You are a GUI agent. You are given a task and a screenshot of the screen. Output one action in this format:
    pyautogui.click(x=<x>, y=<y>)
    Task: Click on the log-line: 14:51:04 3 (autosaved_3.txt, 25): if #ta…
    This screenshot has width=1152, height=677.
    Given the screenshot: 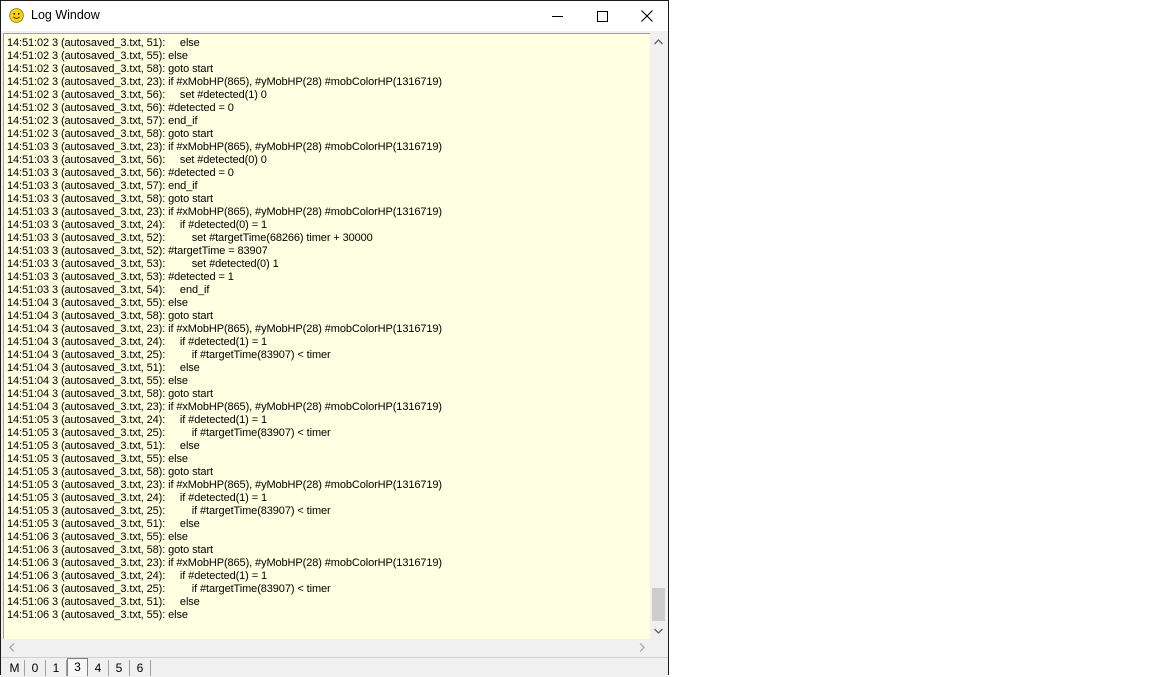 What is the action you would take?
    pyautogui.click(x=169, y=355)
    